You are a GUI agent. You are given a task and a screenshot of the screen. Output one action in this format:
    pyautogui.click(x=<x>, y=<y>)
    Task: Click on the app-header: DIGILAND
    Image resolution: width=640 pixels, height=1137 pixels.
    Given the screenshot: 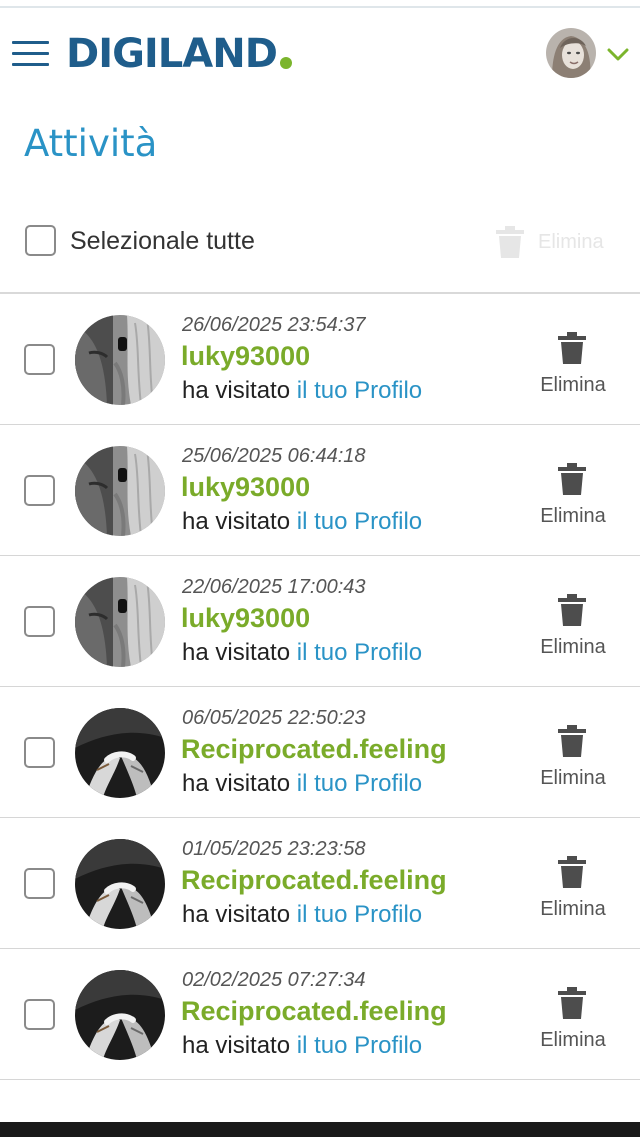 What is the action you would take?
    pyautogui.click(x=320, y=53)
    